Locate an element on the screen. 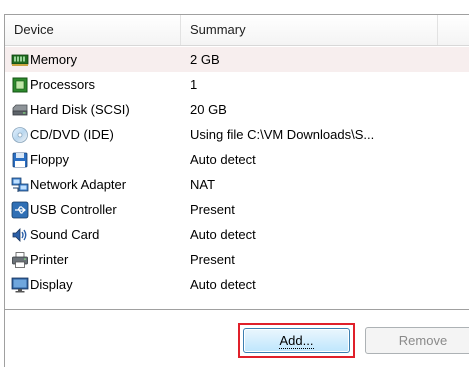 The image size is (469, 368). device-row-memory: Memory 2 GB is located at coordinates (237, 59).